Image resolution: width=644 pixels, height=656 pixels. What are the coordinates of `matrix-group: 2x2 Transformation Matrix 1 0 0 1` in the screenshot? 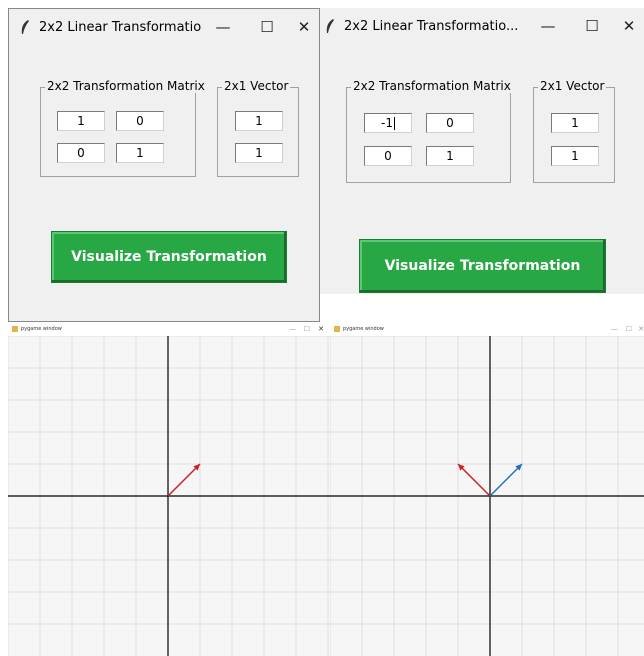 It's located at (123, 128).